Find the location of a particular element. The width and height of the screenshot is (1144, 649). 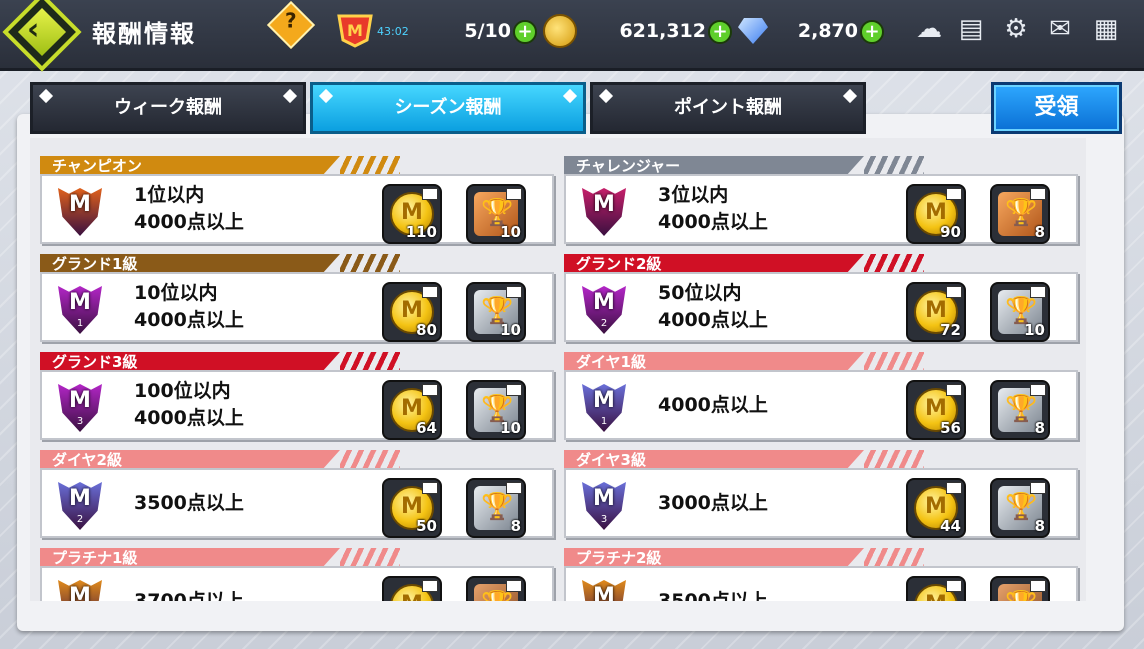

coin-reward: 80 is located at coordinates (412, 312).